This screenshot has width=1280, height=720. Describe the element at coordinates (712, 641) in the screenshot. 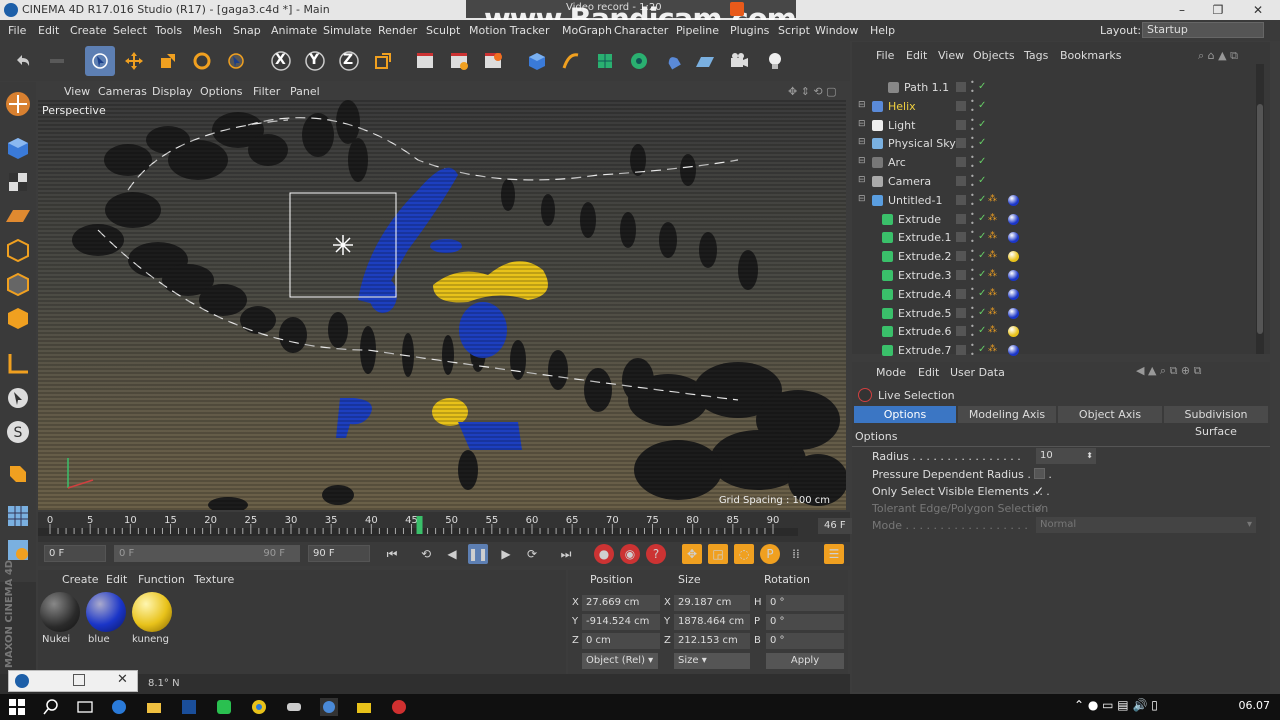

I see `size-z-field: 212.153 cm` at that location.